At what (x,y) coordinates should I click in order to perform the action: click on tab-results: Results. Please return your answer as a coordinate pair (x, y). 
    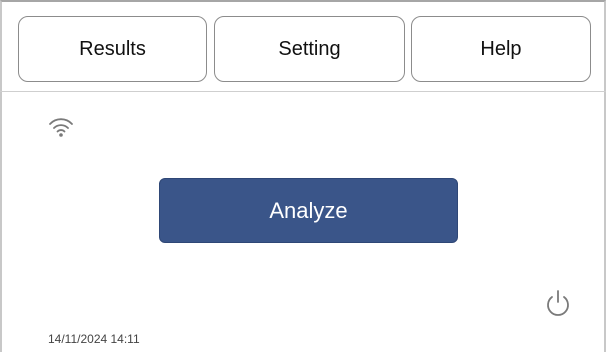
    Looking at the image, I should click on (112, 49).